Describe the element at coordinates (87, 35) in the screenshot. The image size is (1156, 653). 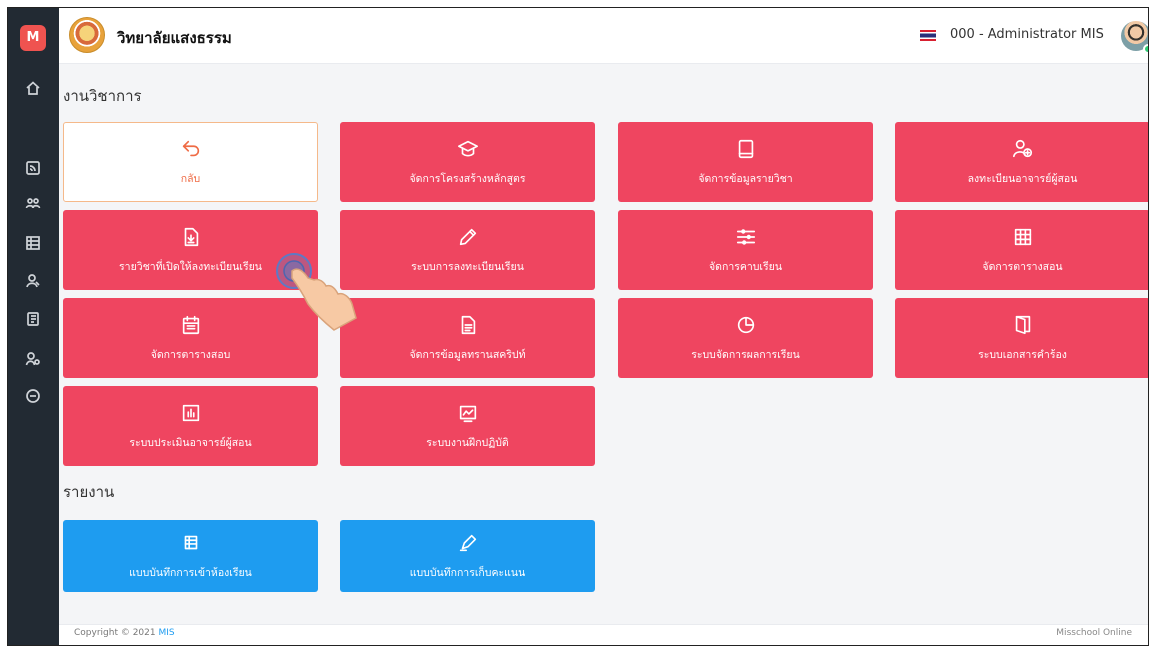
I see `school-logo` at that location.